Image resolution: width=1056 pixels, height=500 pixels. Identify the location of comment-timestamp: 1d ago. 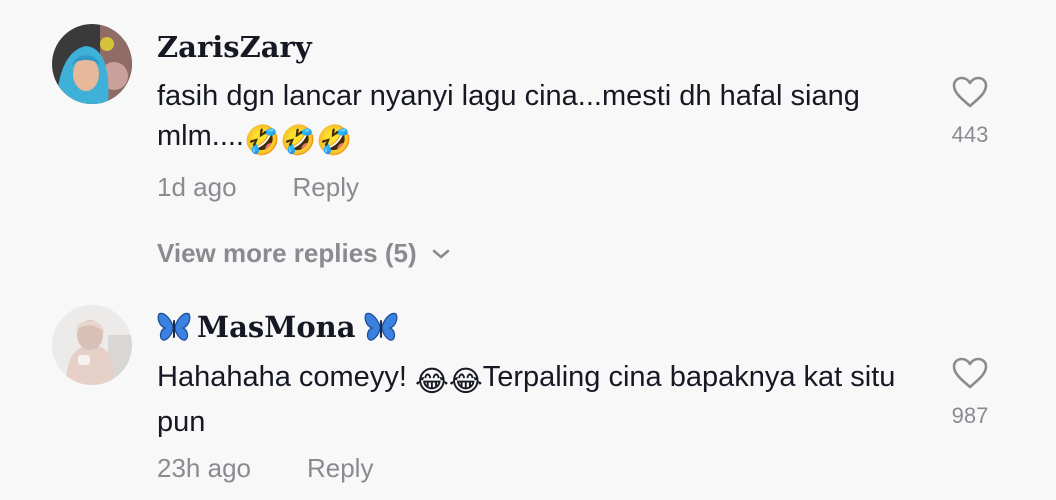
(197, 187).